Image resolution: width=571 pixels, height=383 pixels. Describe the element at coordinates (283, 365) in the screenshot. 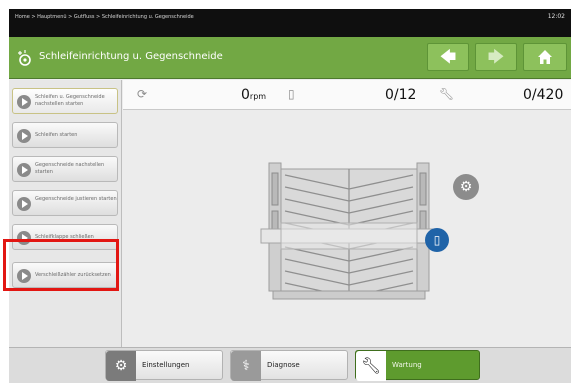

I see `diagnose-label: Diagnose` at that location.